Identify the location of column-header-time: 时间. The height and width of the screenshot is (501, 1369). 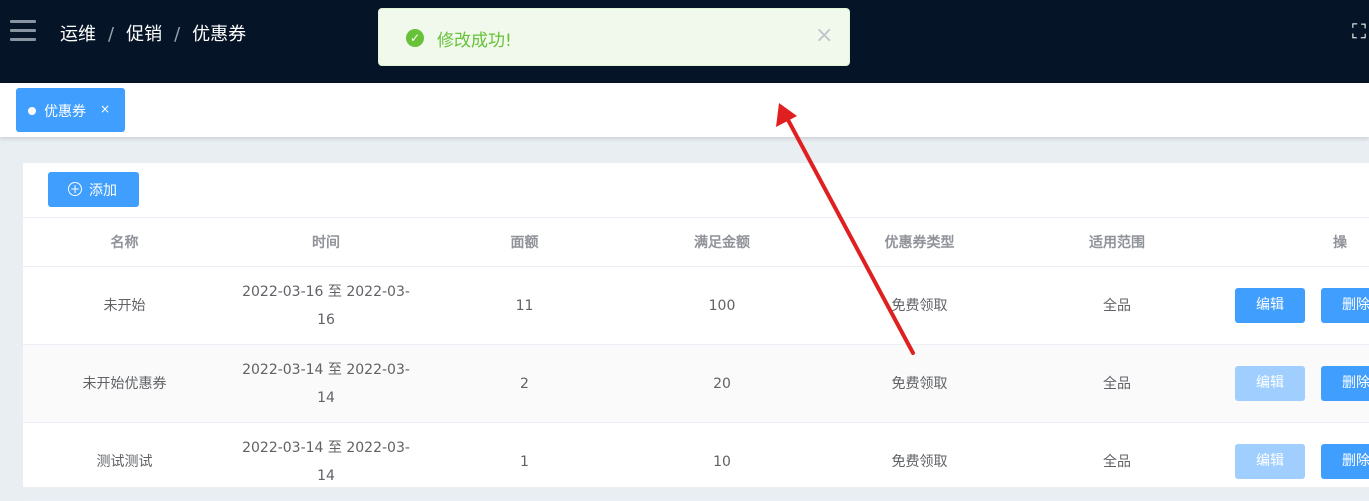
(326, 242).